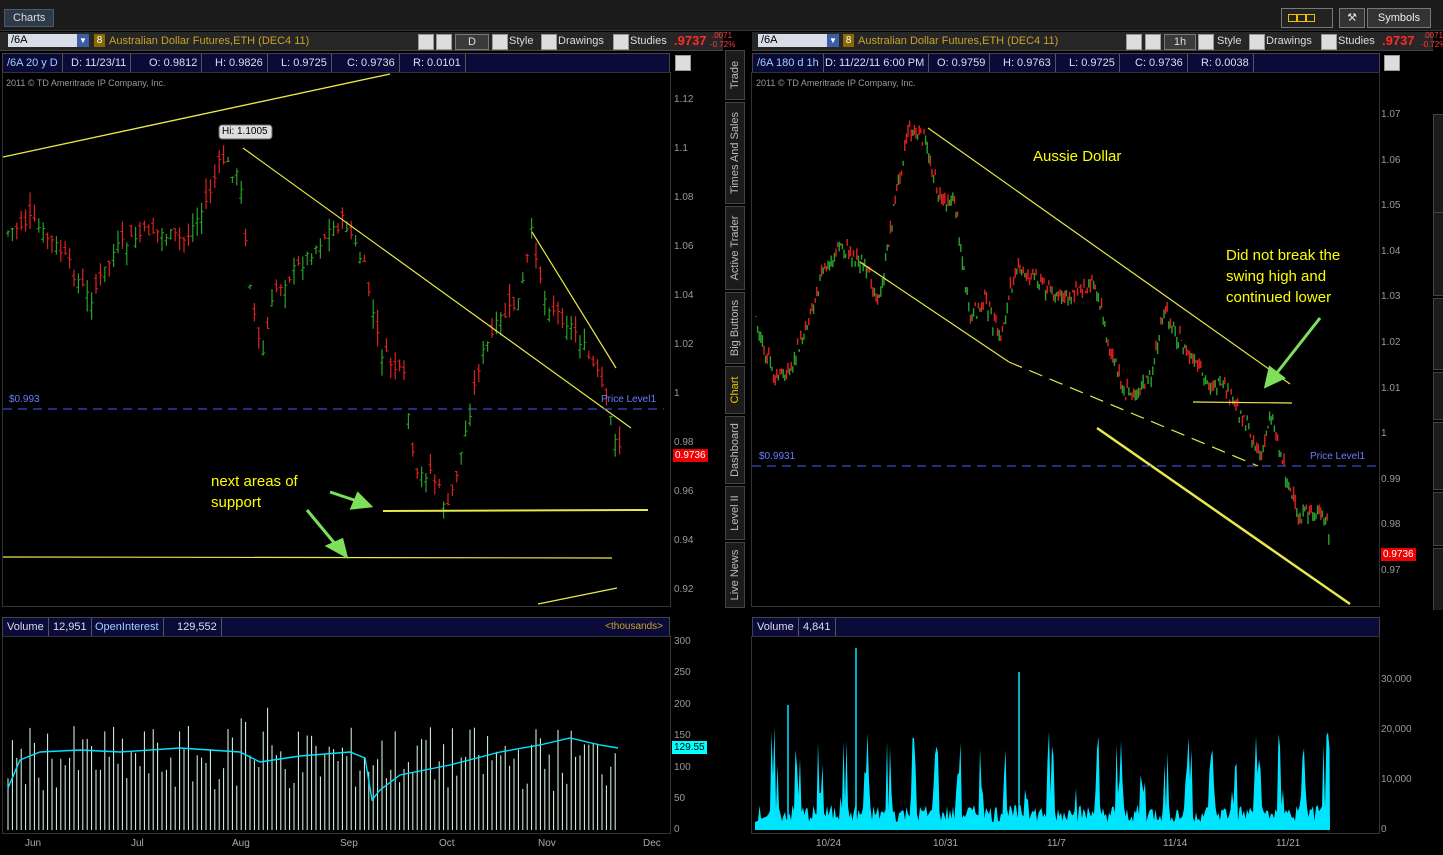 The height and width of the screenshot is (855, 1443). Describe the element at coordinates (1391, 388) in the screenshot. I see `y-tick-label: 1.01` at that location.